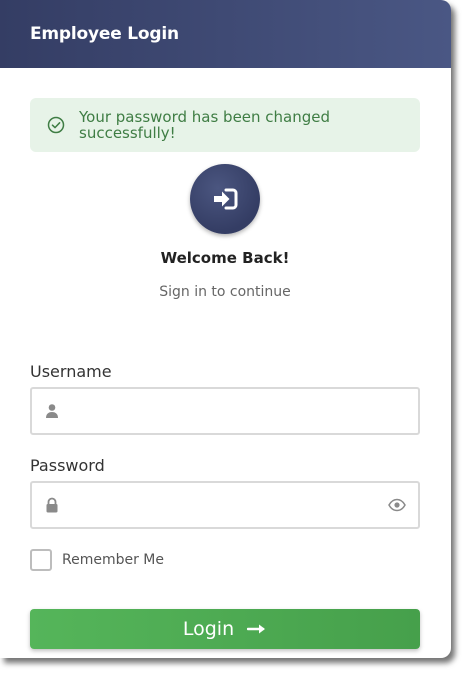 The height and width of the screenshot is (673, 465). Describe the element at coordinates (225, 292) in the screenshot. I see `welcome-subtitle: Sign in to continue` at that location.